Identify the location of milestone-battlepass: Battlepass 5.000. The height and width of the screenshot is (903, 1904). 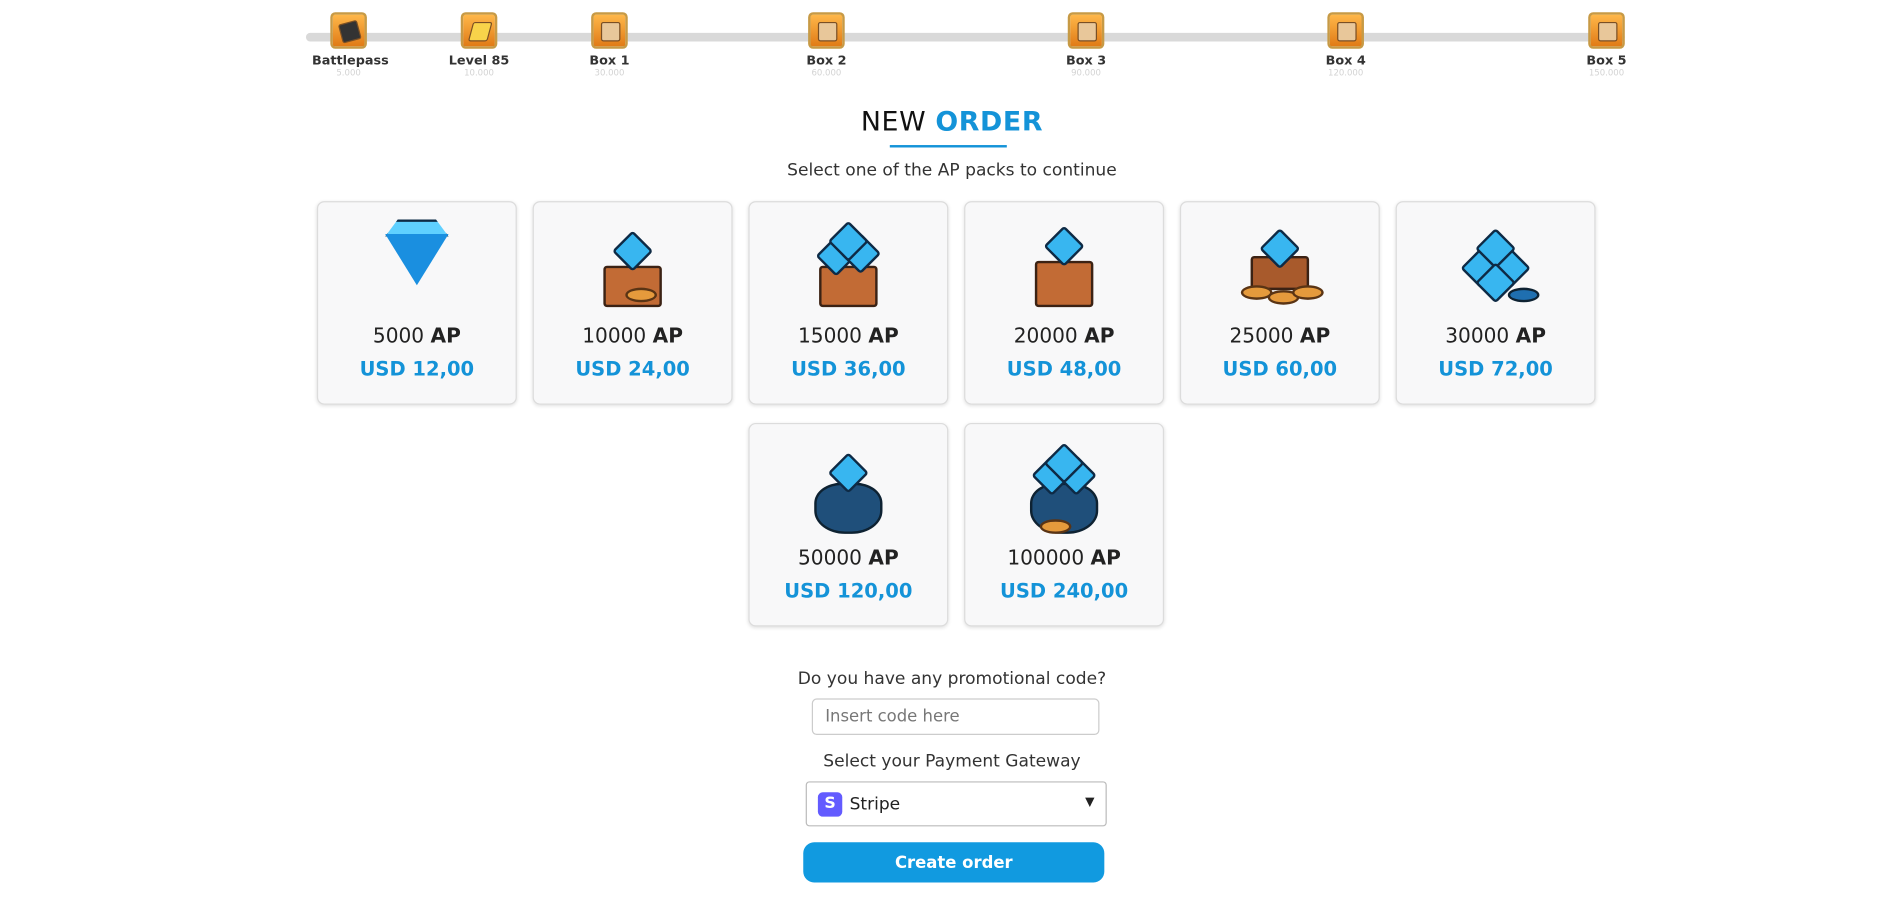
(350, 45).